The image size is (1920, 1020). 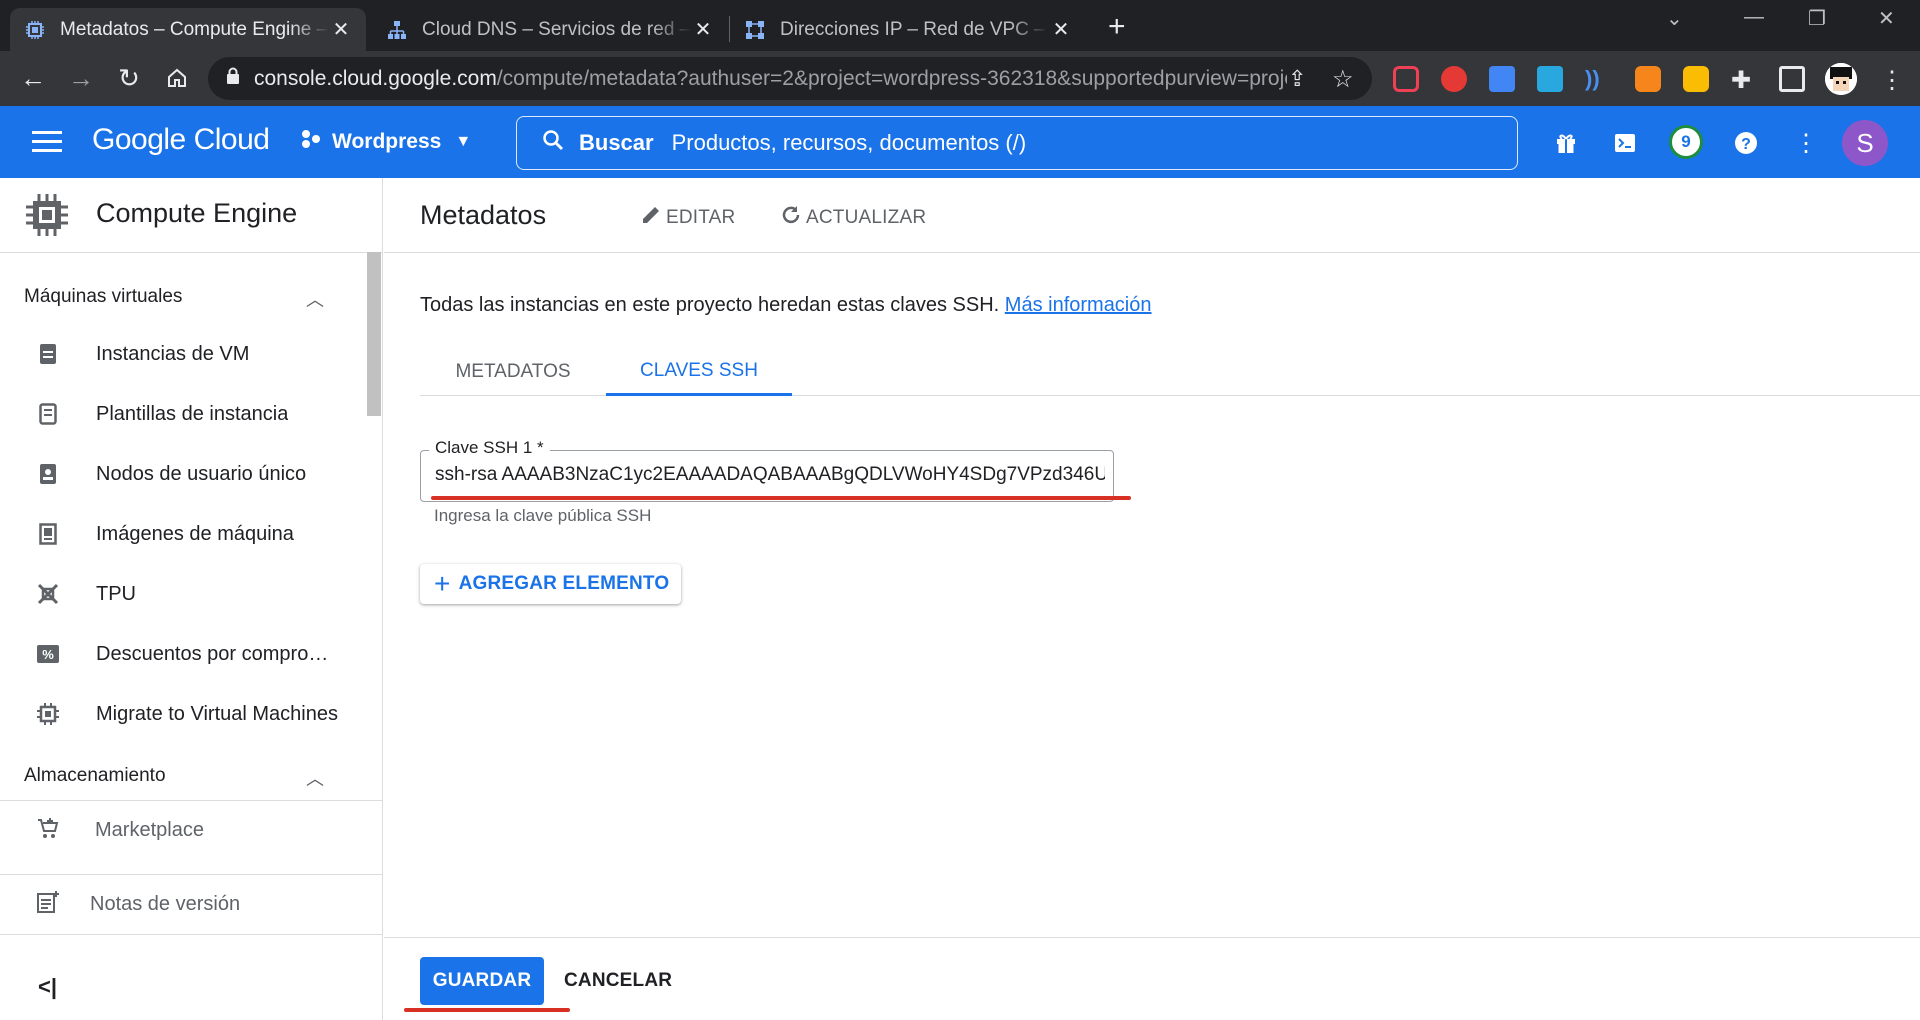 I want to click on sidebar-item-marketplace: Marketplace, so click(x=191, y=830).